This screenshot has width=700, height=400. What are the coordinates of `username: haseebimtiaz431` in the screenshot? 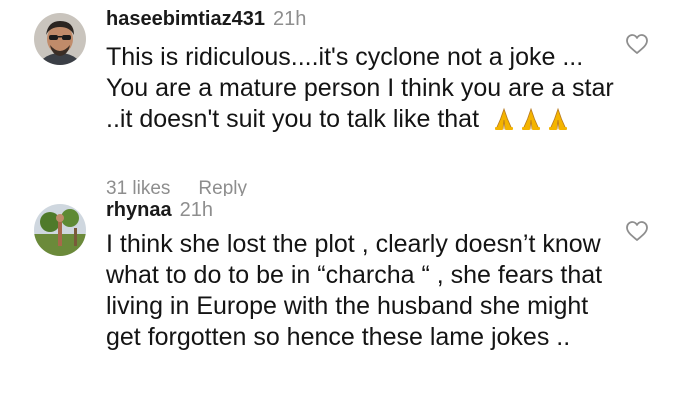 It's located at (185, 19).